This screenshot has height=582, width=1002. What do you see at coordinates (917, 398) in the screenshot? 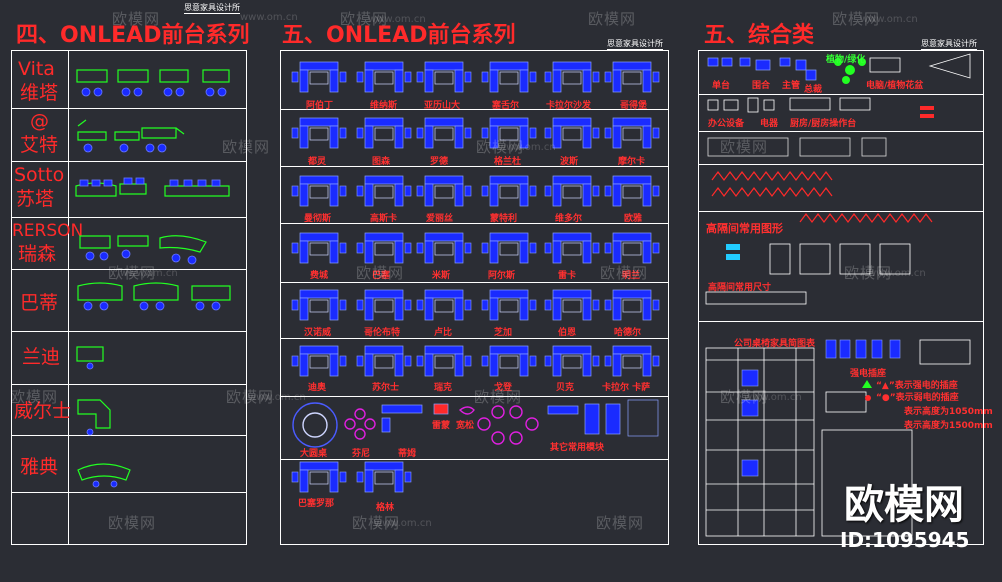
I see `right-legend-2: “●”表示弱电的插座` at bounding box center [917, 398].